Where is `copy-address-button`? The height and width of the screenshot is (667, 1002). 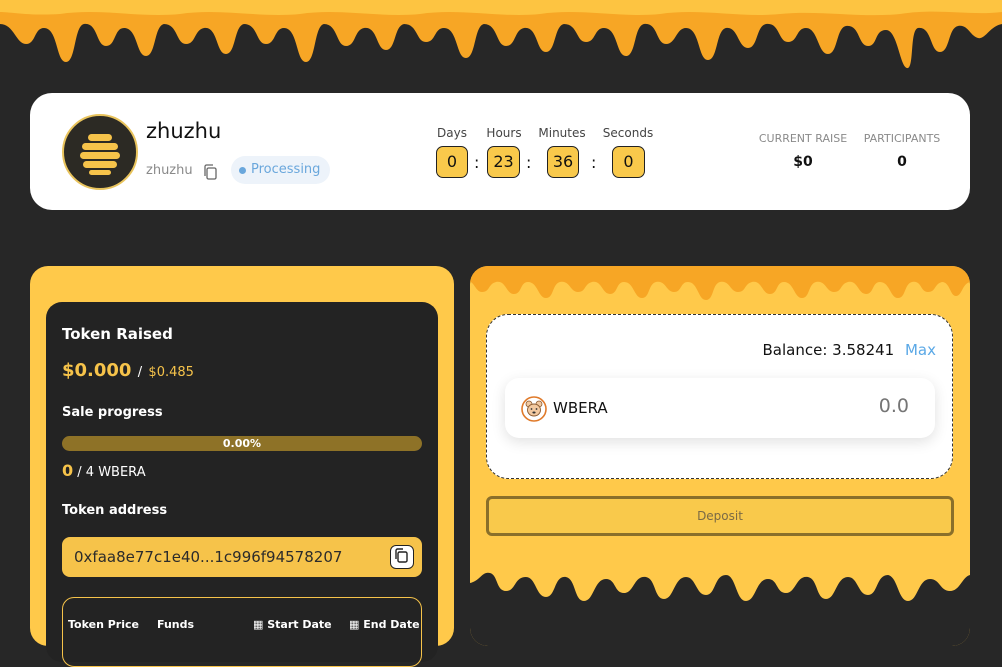 copy-address-button is located at coordinates (402, 557).